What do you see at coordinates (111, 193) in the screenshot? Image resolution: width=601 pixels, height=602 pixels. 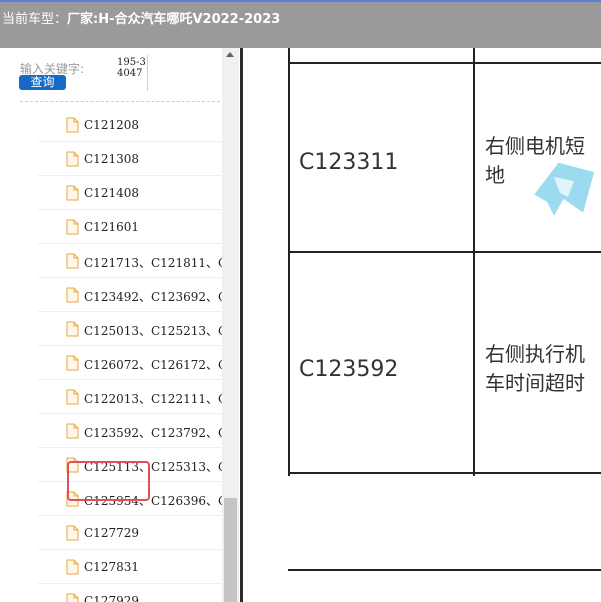 I see `list-item-label: C121408` at bounding box center [111, 193].